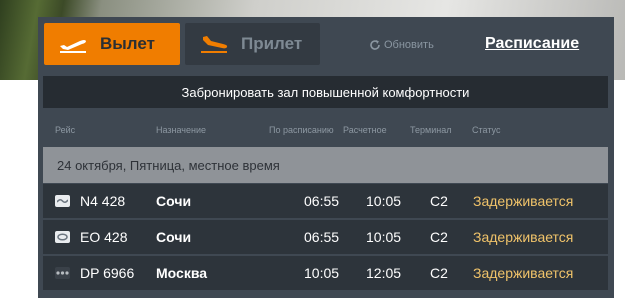  What do you see at coordinates (365, 130) in the screenshot?
I see `column-header-estimated: Расчетное` at bounding box center [365, 130].